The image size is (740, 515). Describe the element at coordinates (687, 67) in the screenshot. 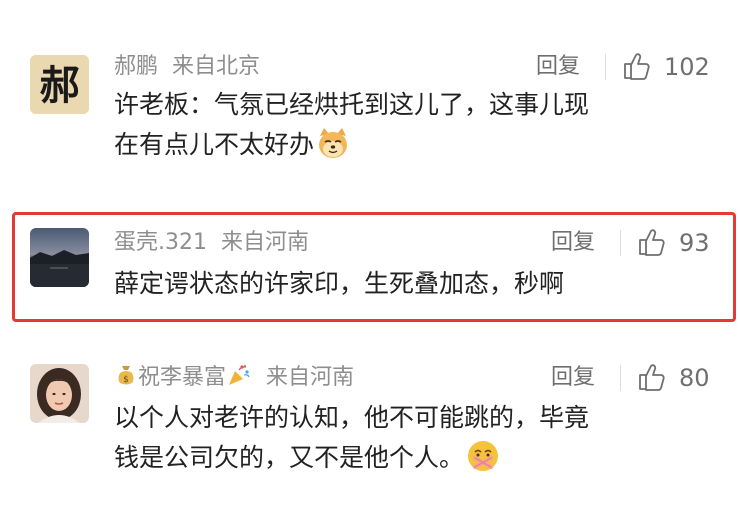

I see `like-count: 102` at that location.